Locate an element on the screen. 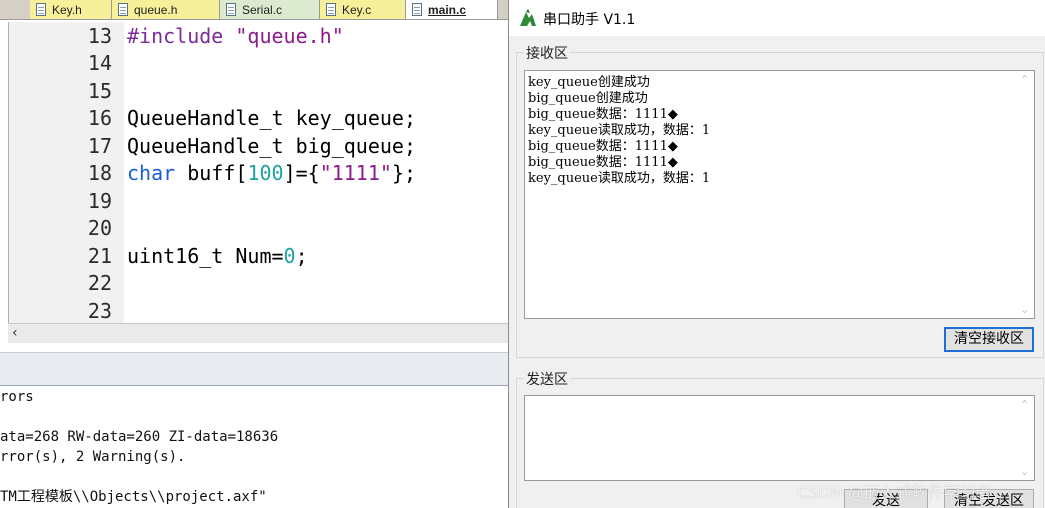 The width and height of the screenshot is (1045, 508). tab-main-c: main.c is located at coordinates (452, 9).